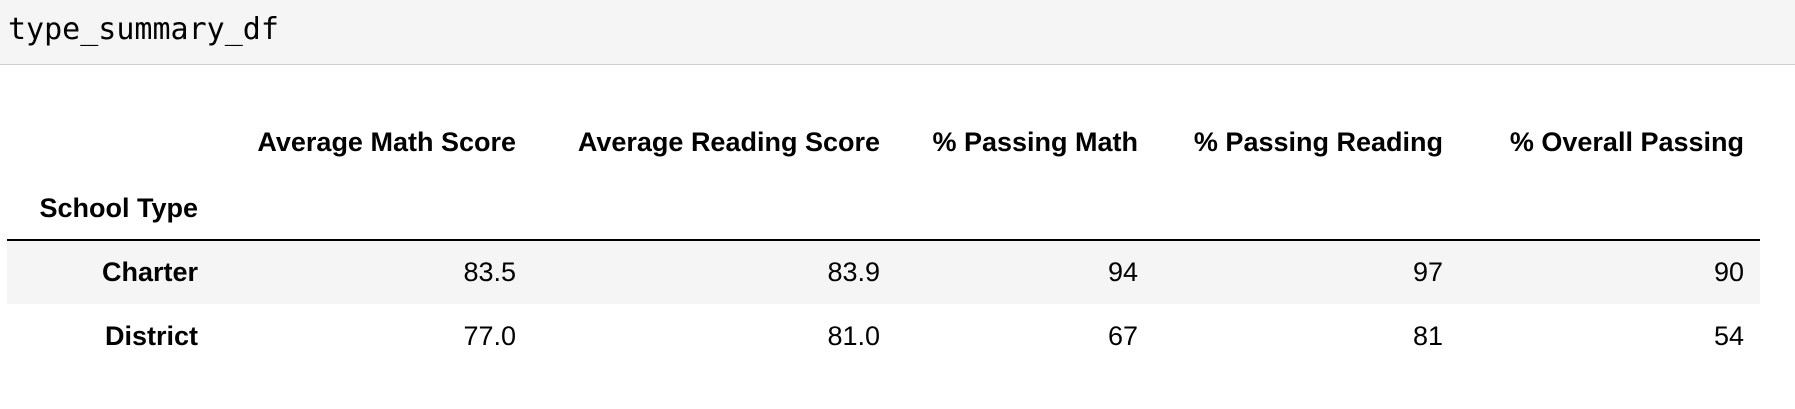 This screenshot has width=1795, height=409. What do you see at coordinates (1728, 335) in the screenshot?
I see `table-cell: 54` at bounding box center [1728, 335].